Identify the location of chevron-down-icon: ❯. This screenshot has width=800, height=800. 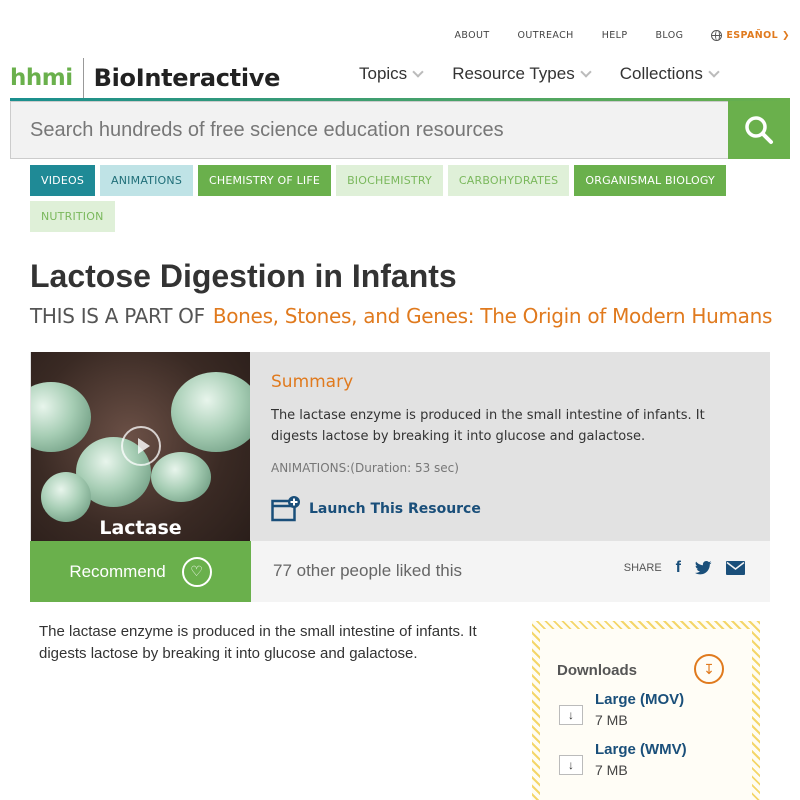
(786, 35).